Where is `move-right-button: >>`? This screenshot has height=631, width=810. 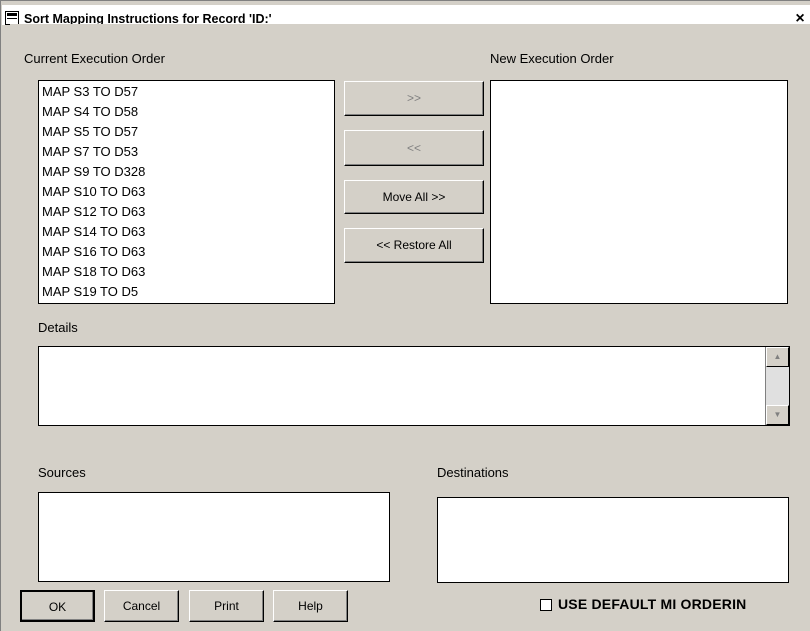
move-right-button: >> is located at coordinates (414, 98).